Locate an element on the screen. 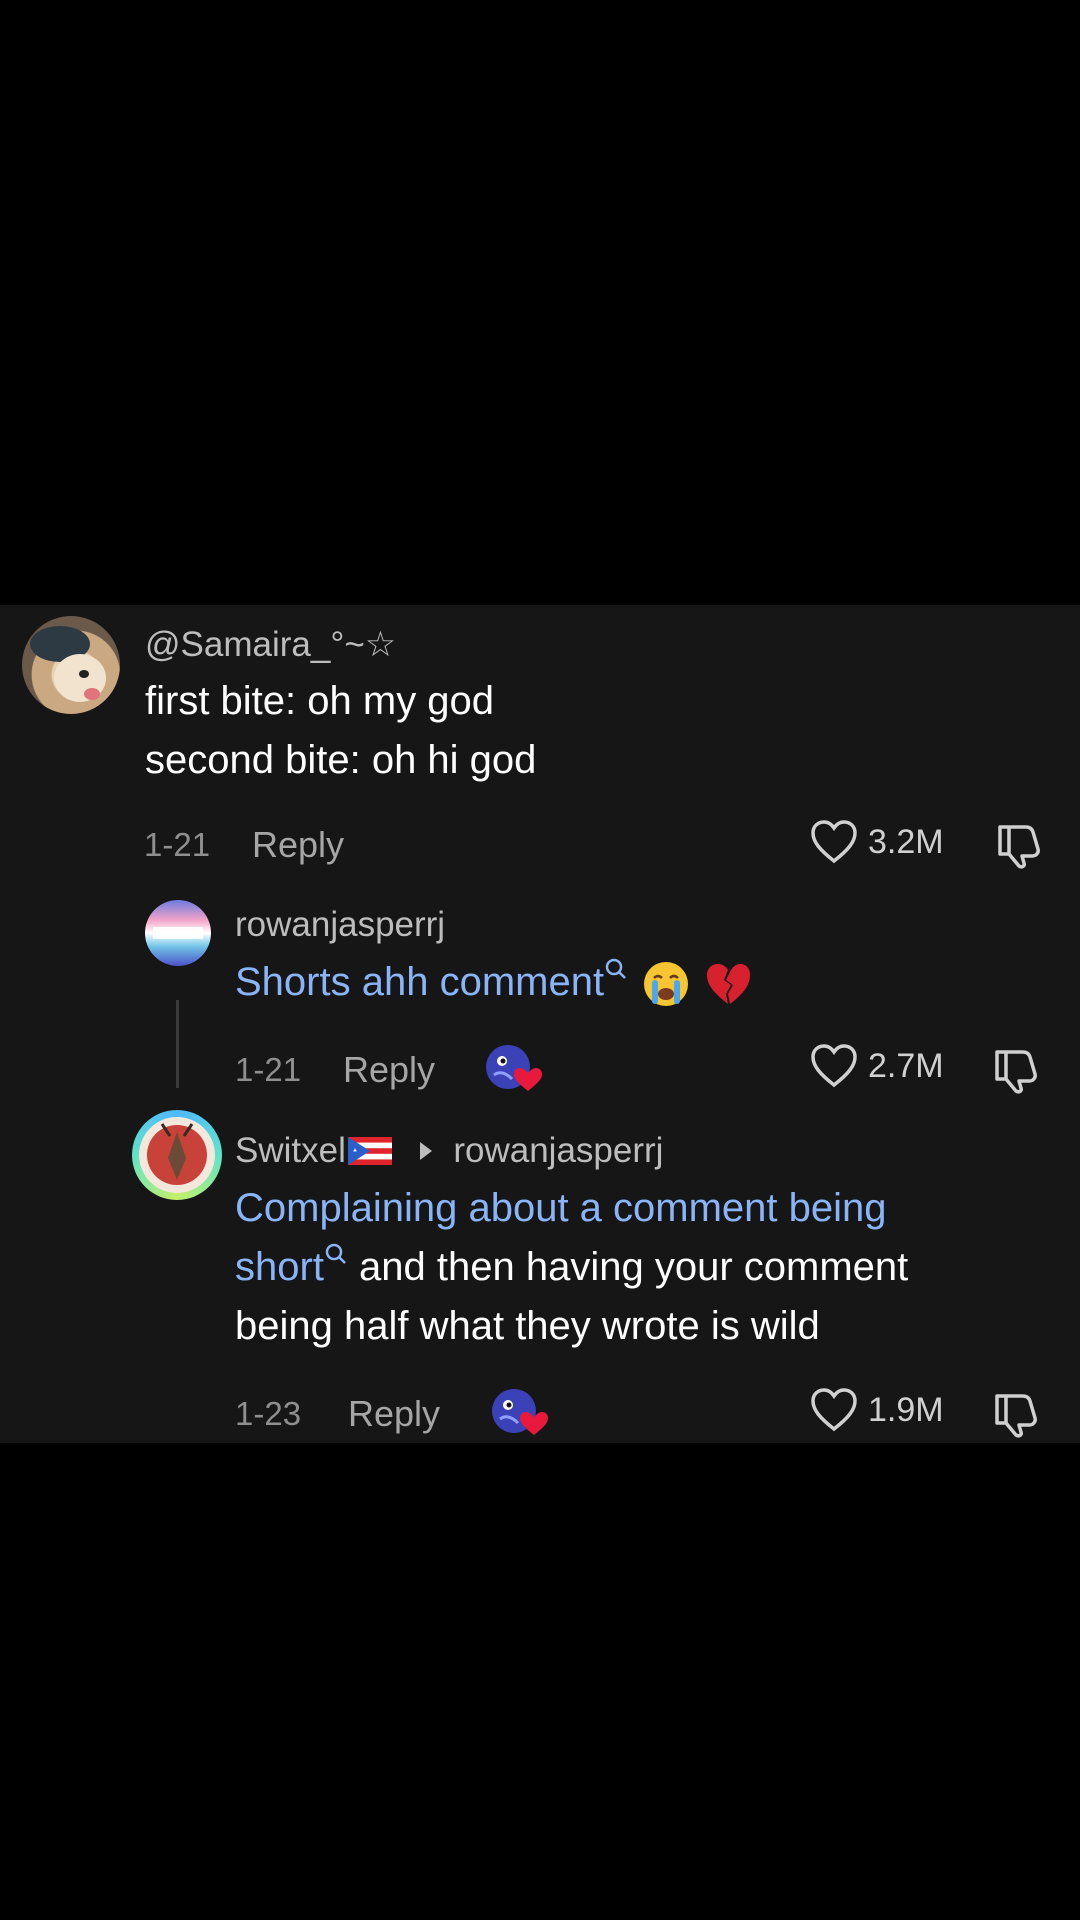 This screenshot has width=1080, height=1920. flag-avatar-icon is located at coordinates (178, 933).